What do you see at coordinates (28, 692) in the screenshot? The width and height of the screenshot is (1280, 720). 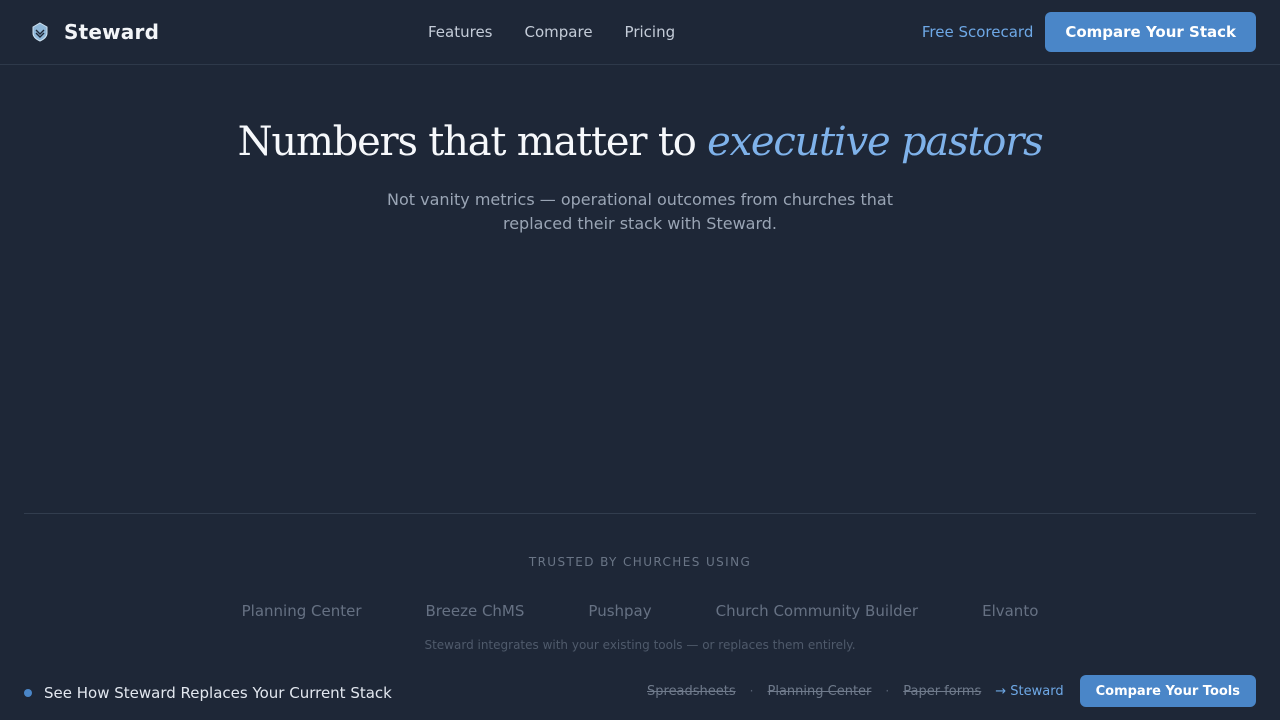 I see `status-dot-icon` at bounding box center [28, 692].